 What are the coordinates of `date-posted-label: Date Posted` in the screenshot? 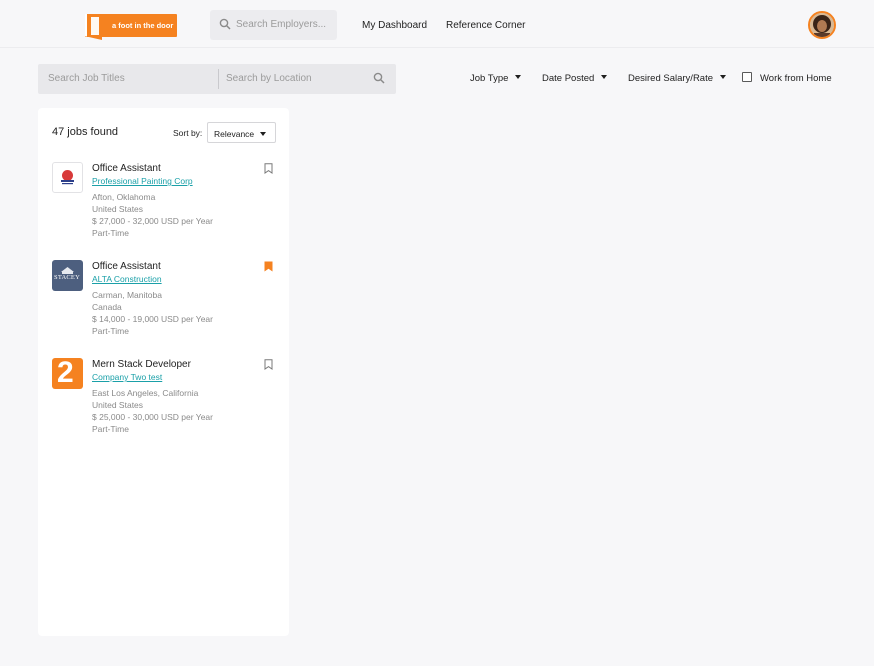 It's located at (568, 78).